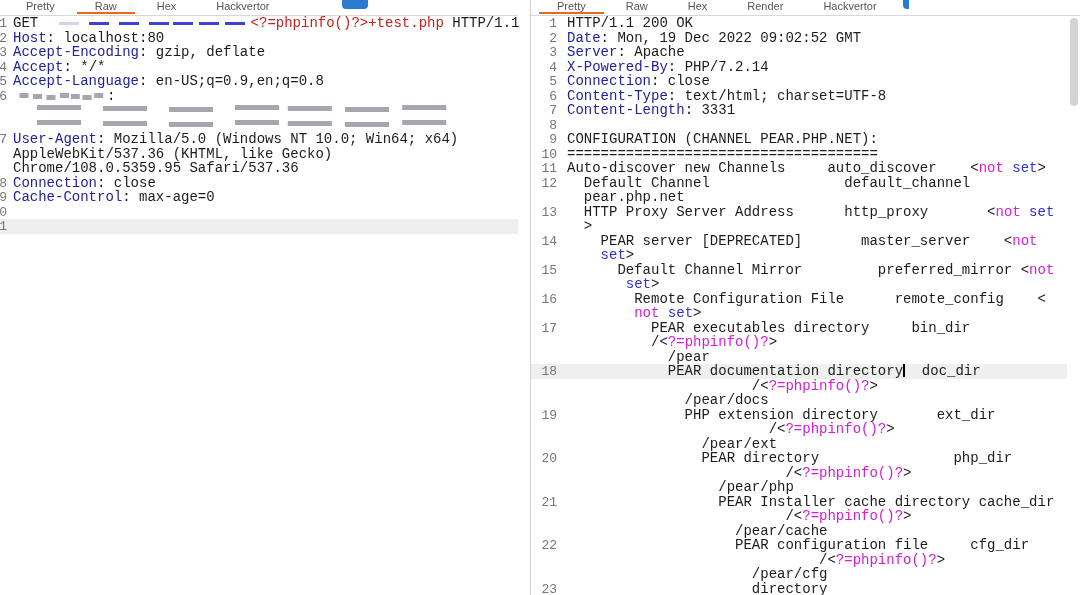  What do you see at coordinates (156, 168) in the screenshot?
I see `code-line: Chrome/108.0.5359.95 Safari/537.36` at bounding box center [156, 168].